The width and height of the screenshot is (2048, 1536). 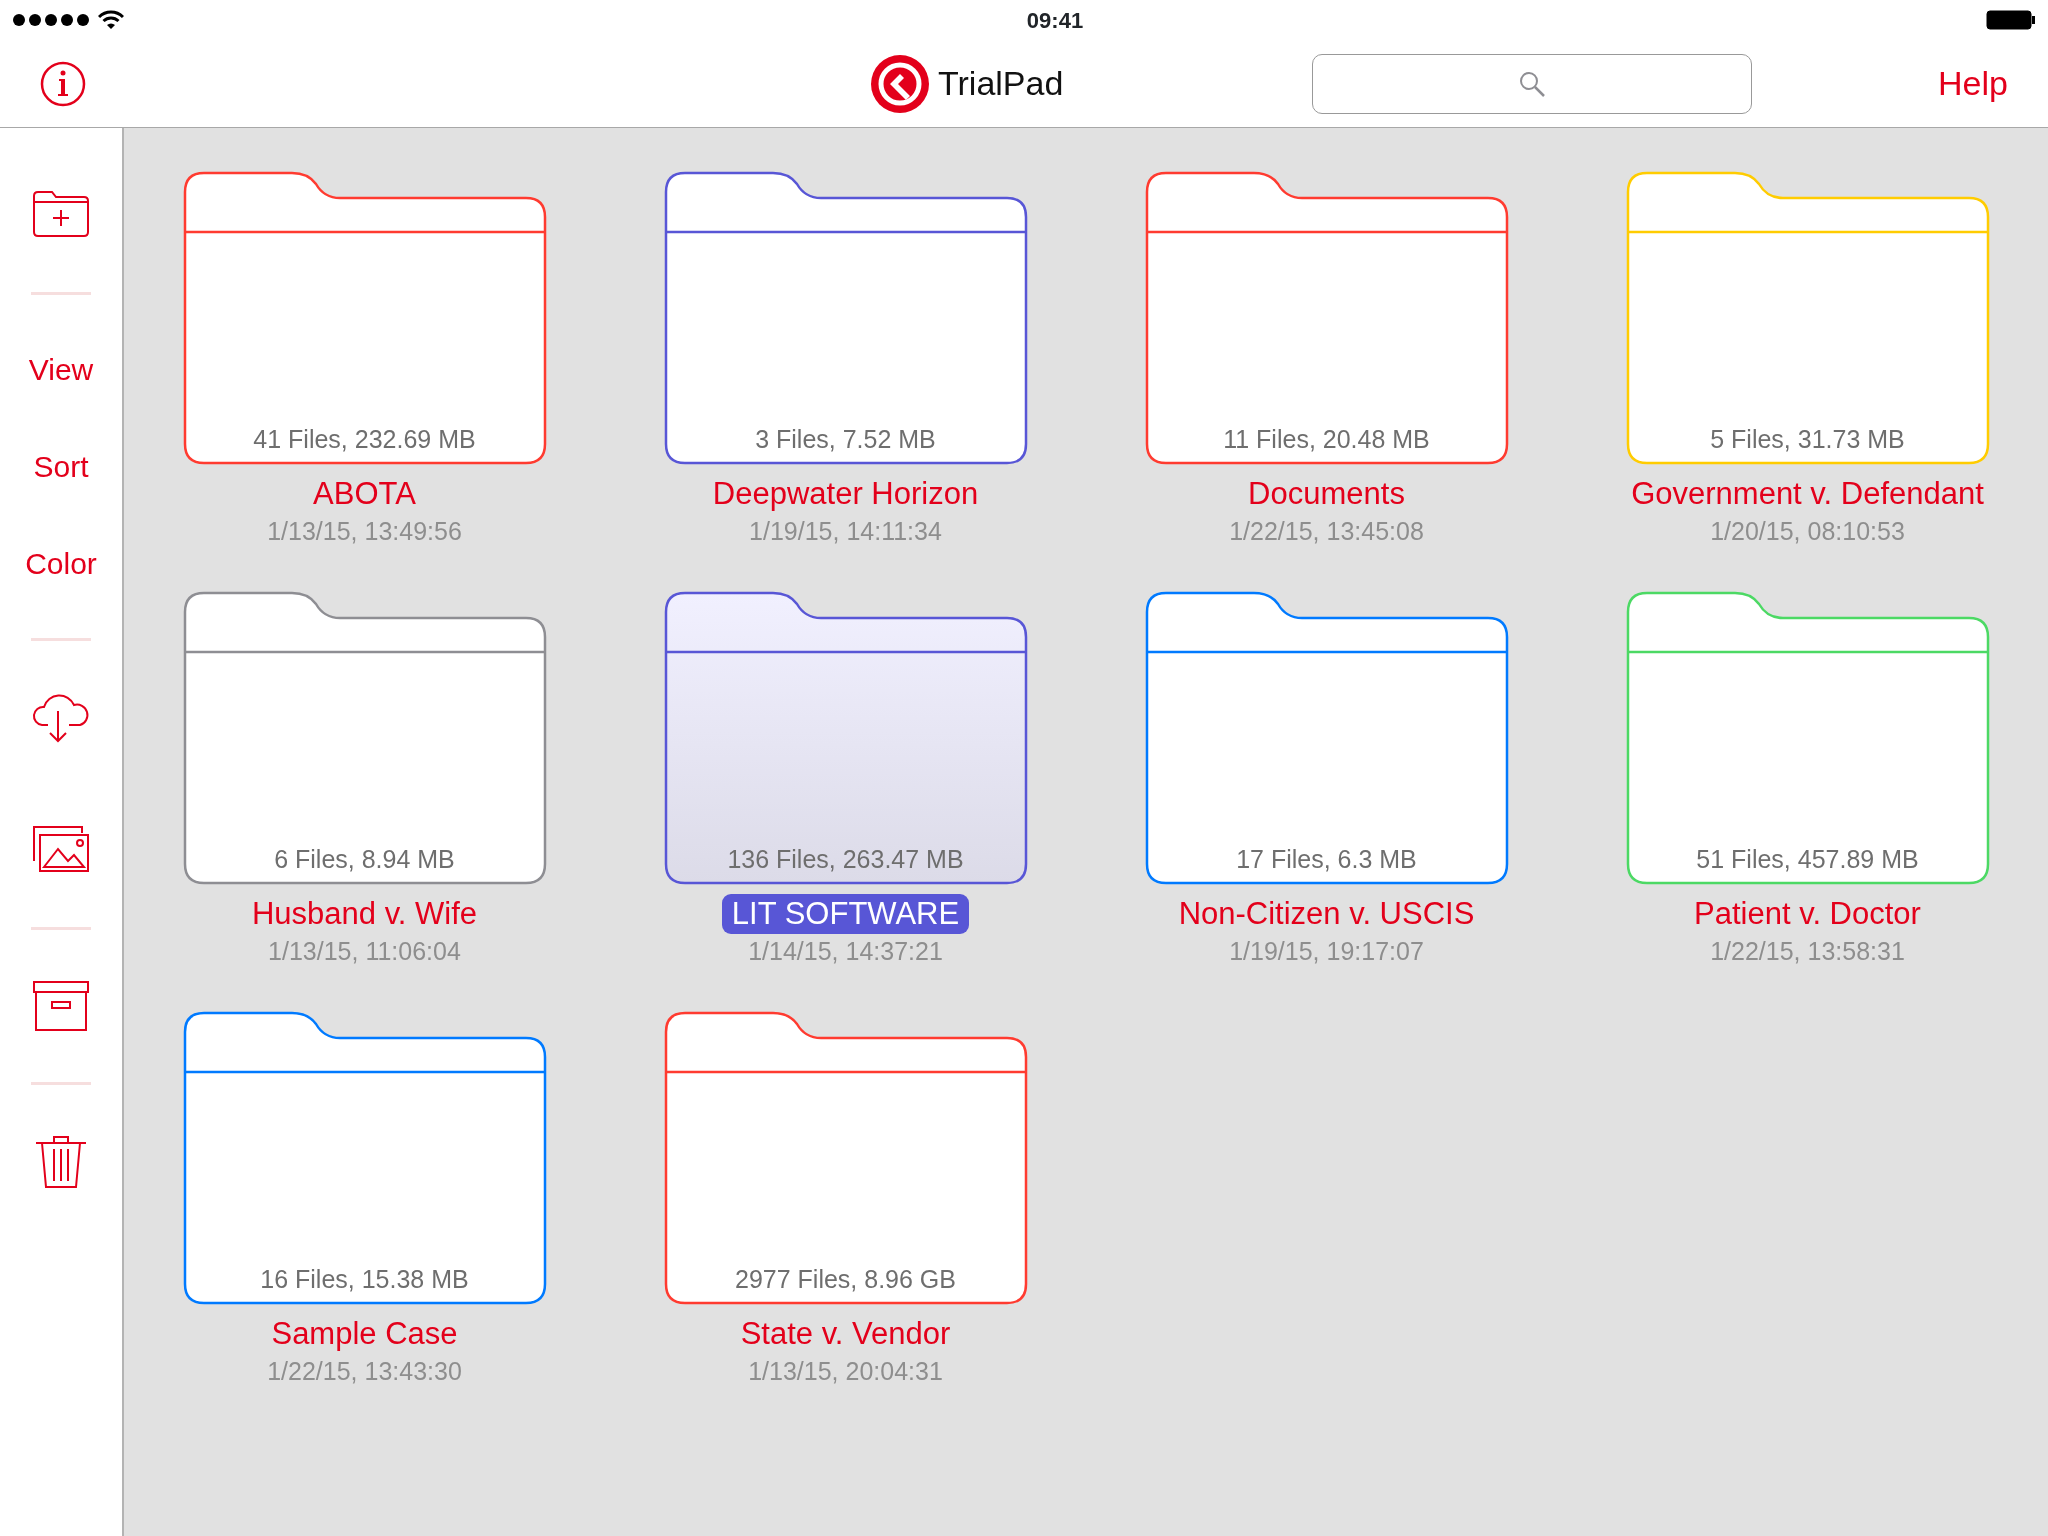 I want to click on folder-name: Husband v. Wife, so click(x=364, y=914).